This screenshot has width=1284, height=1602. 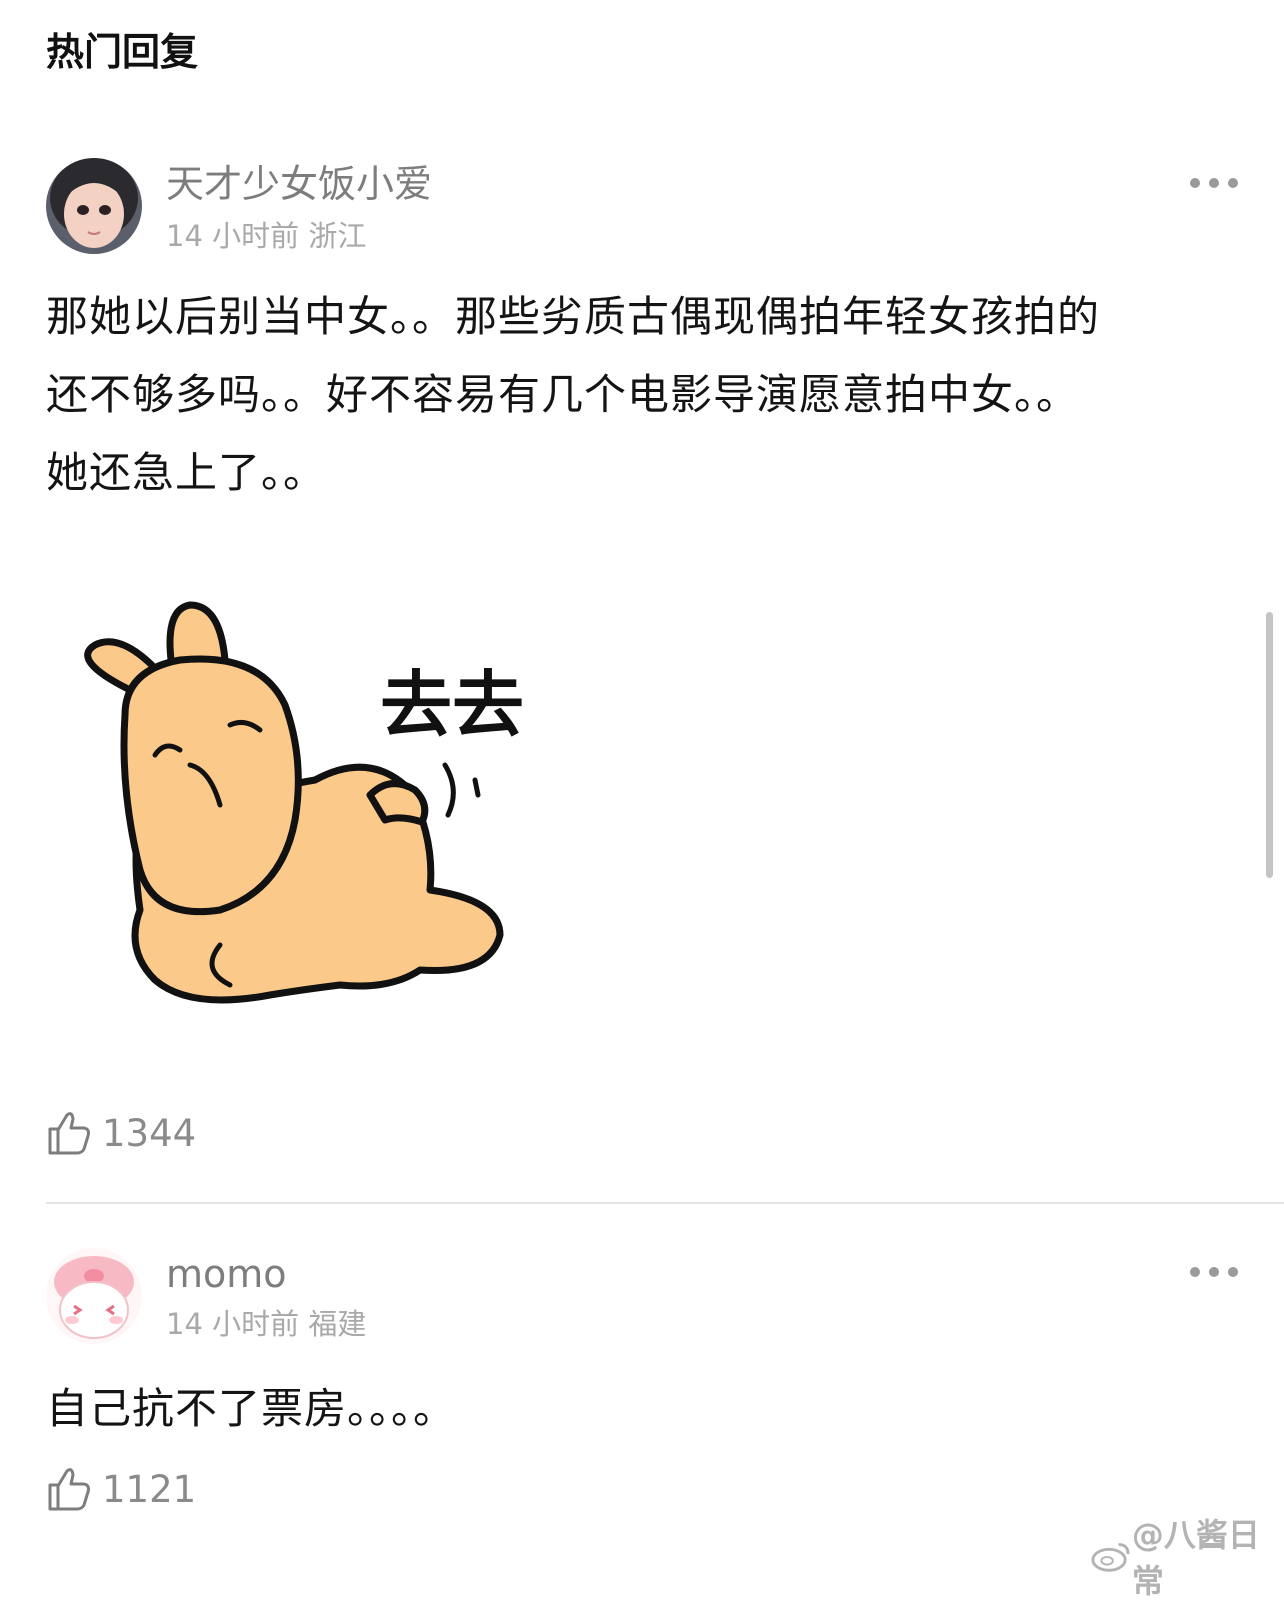 What do you see at coordinates (149, 1489) in the screenshot?
I see `like-count: 1121` at bounding box center [149, 1489].